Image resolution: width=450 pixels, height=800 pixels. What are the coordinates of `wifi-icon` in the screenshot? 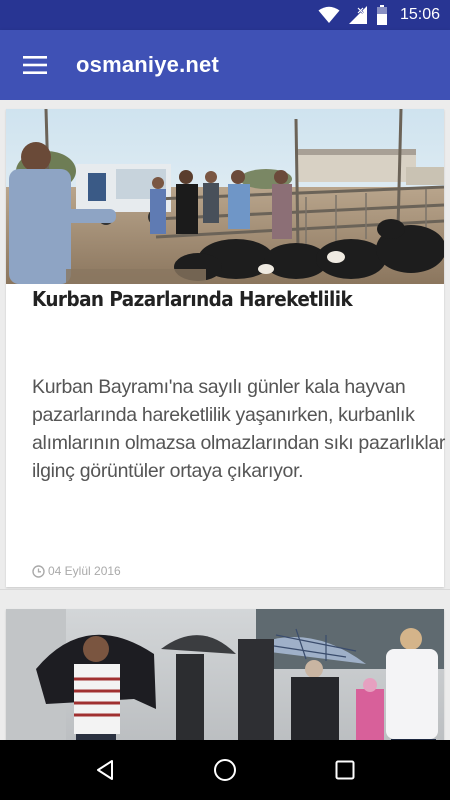 It's located at (329, 14).